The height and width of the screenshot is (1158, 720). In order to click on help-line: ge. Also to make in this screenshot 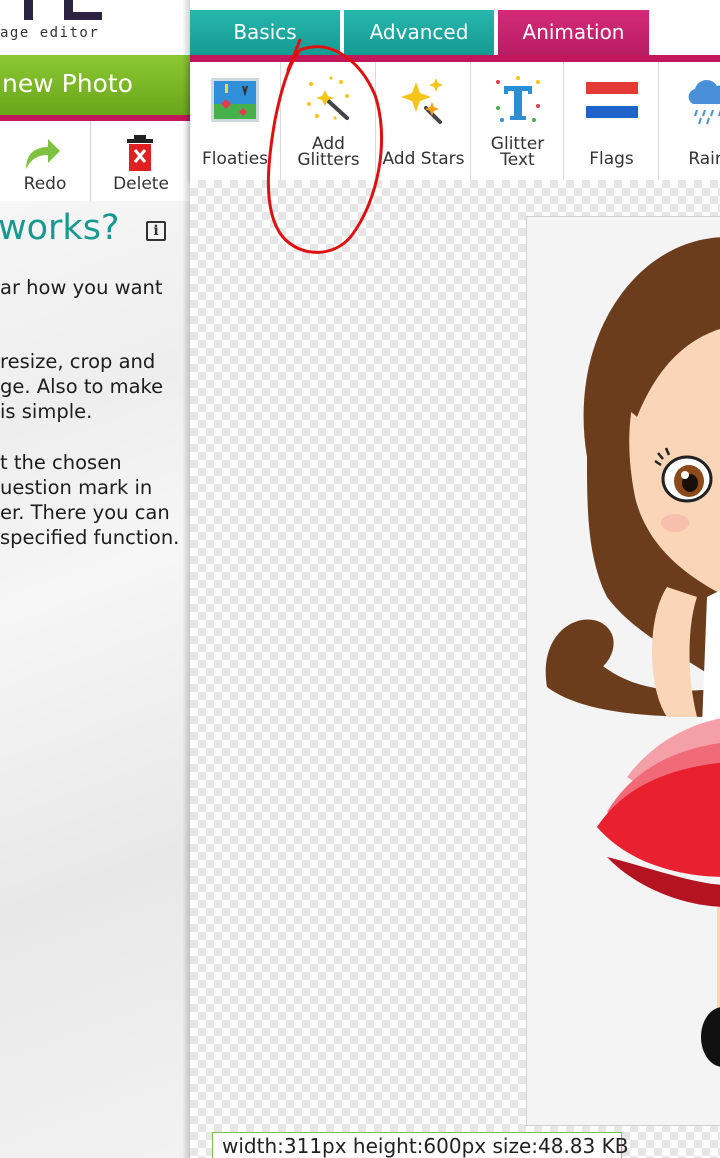, I will do `click(82, 386)`.